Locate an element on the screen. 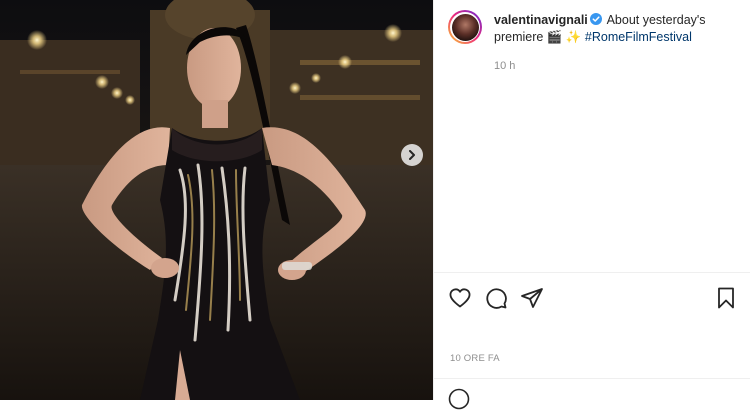 This screenshot has height=415, width=750. chevron-right-icon is located at coordinates (412, 155).